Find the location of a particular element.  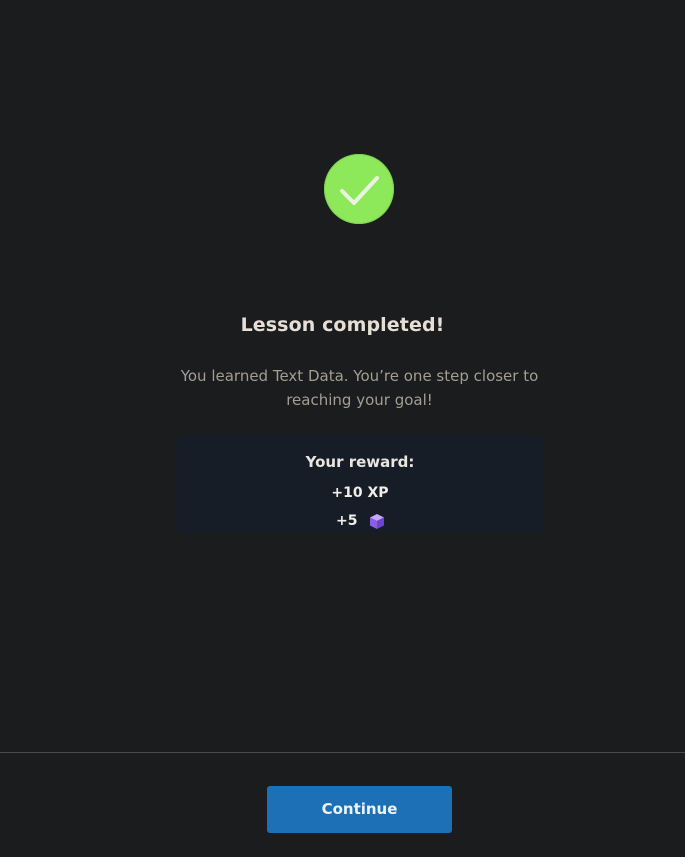

continue-button: Continue is located at coordinates (359, 809).